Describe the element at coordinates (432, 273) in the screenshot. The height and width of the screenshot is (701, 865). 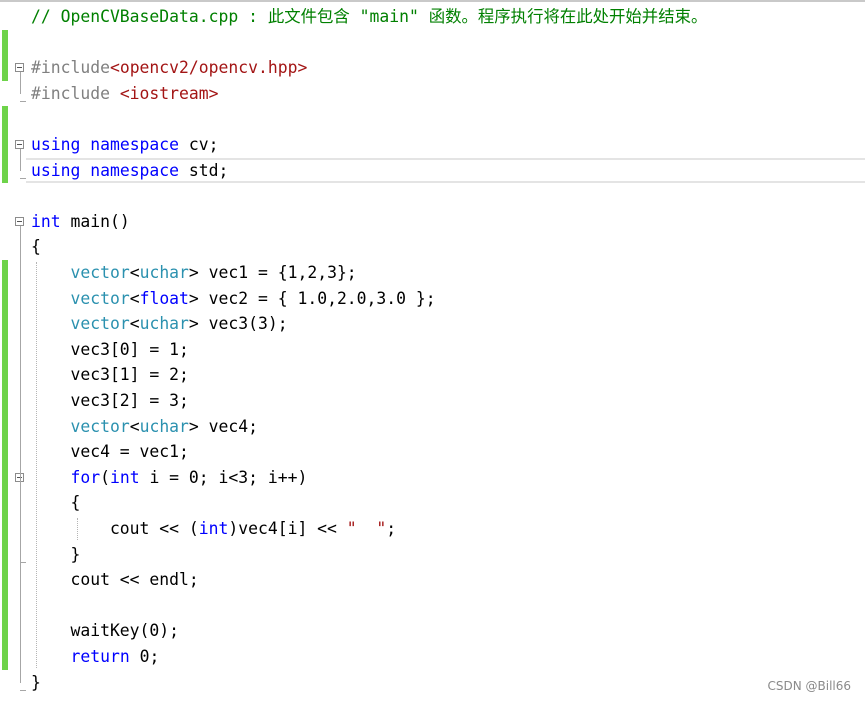
I see `code-line: vector<uchar> vec1 = {1,2,3};` at that location.